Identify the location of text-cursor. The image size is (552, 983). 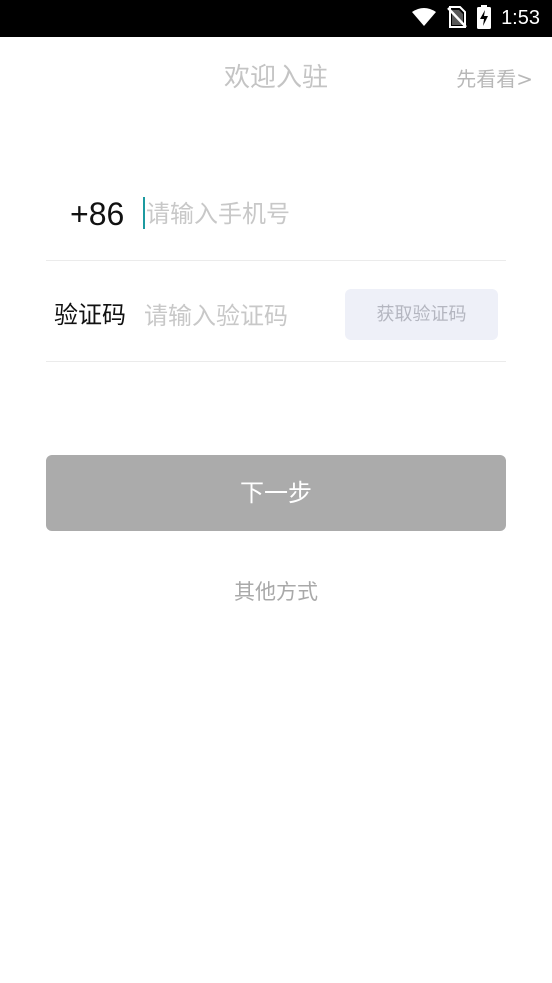
(144, 213).